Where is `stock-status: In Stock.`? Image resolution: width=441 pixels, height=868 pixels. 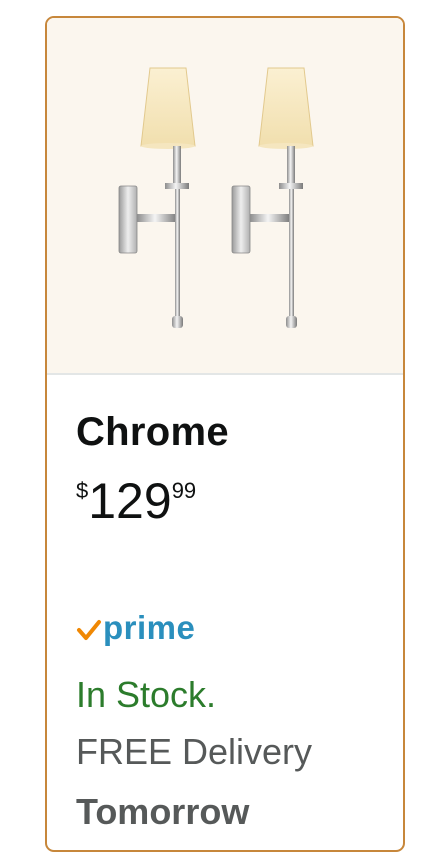
stock-status: In Stock. is located at coordinates (146, 694).